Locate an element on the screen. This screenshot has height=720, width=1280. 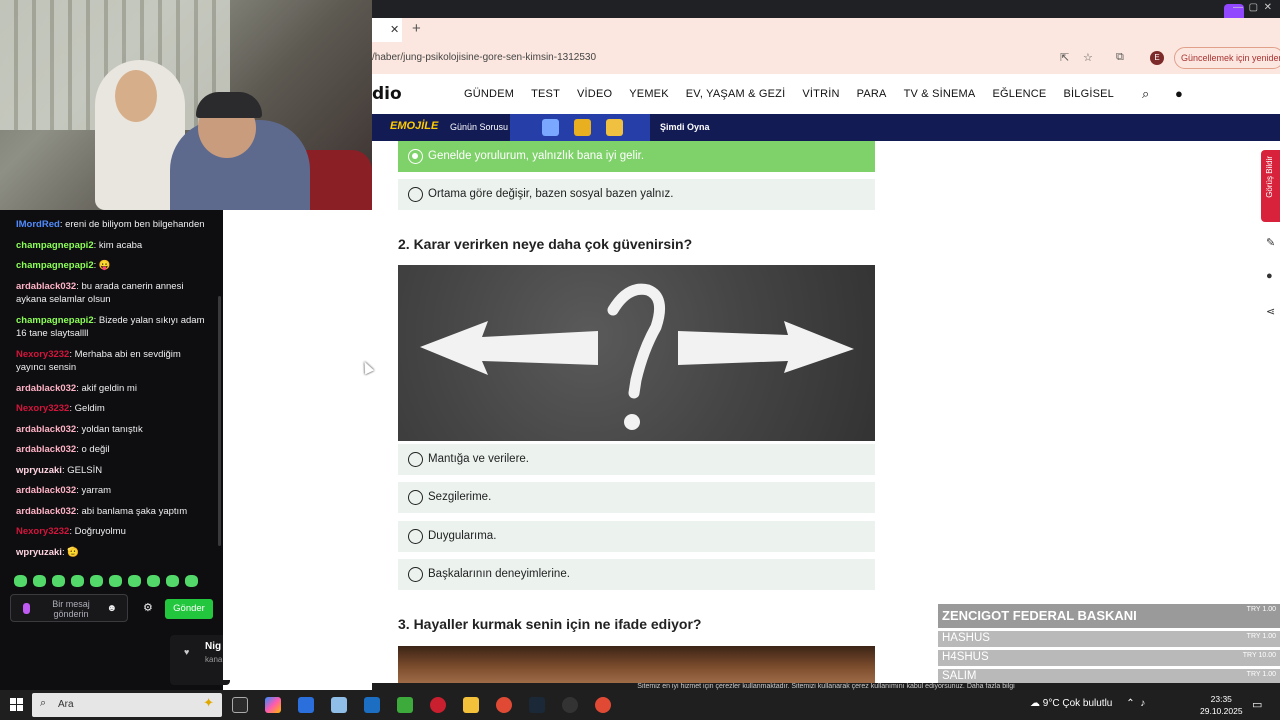
emoji-picker-icon: ☻ is located at coordinates (111, 608).